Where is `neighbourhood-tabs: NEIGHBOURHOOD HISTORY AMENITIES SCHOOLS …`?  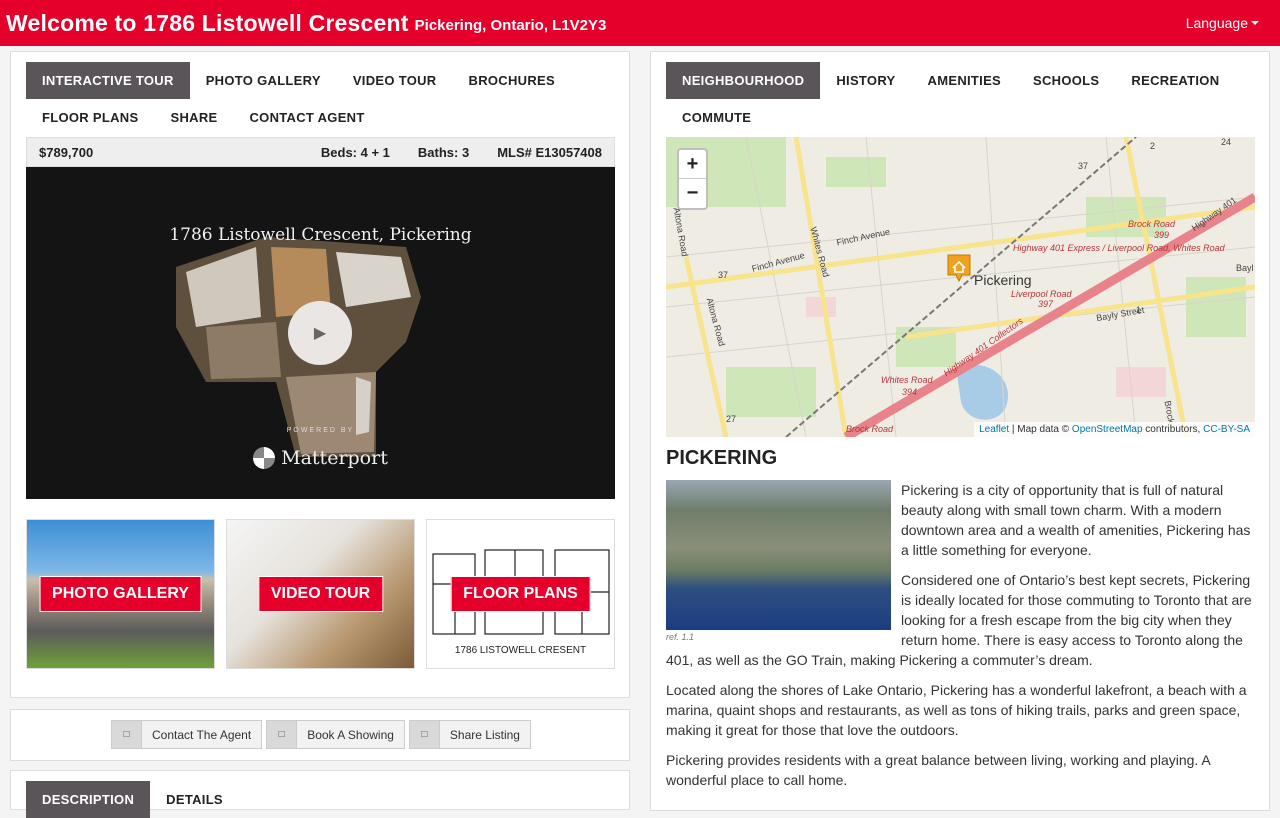
neighbourhood-tabs: NEIGHBOURHOOD HISTORY AMENITIES SCHOOLS … is located at coordinates (961, 99).